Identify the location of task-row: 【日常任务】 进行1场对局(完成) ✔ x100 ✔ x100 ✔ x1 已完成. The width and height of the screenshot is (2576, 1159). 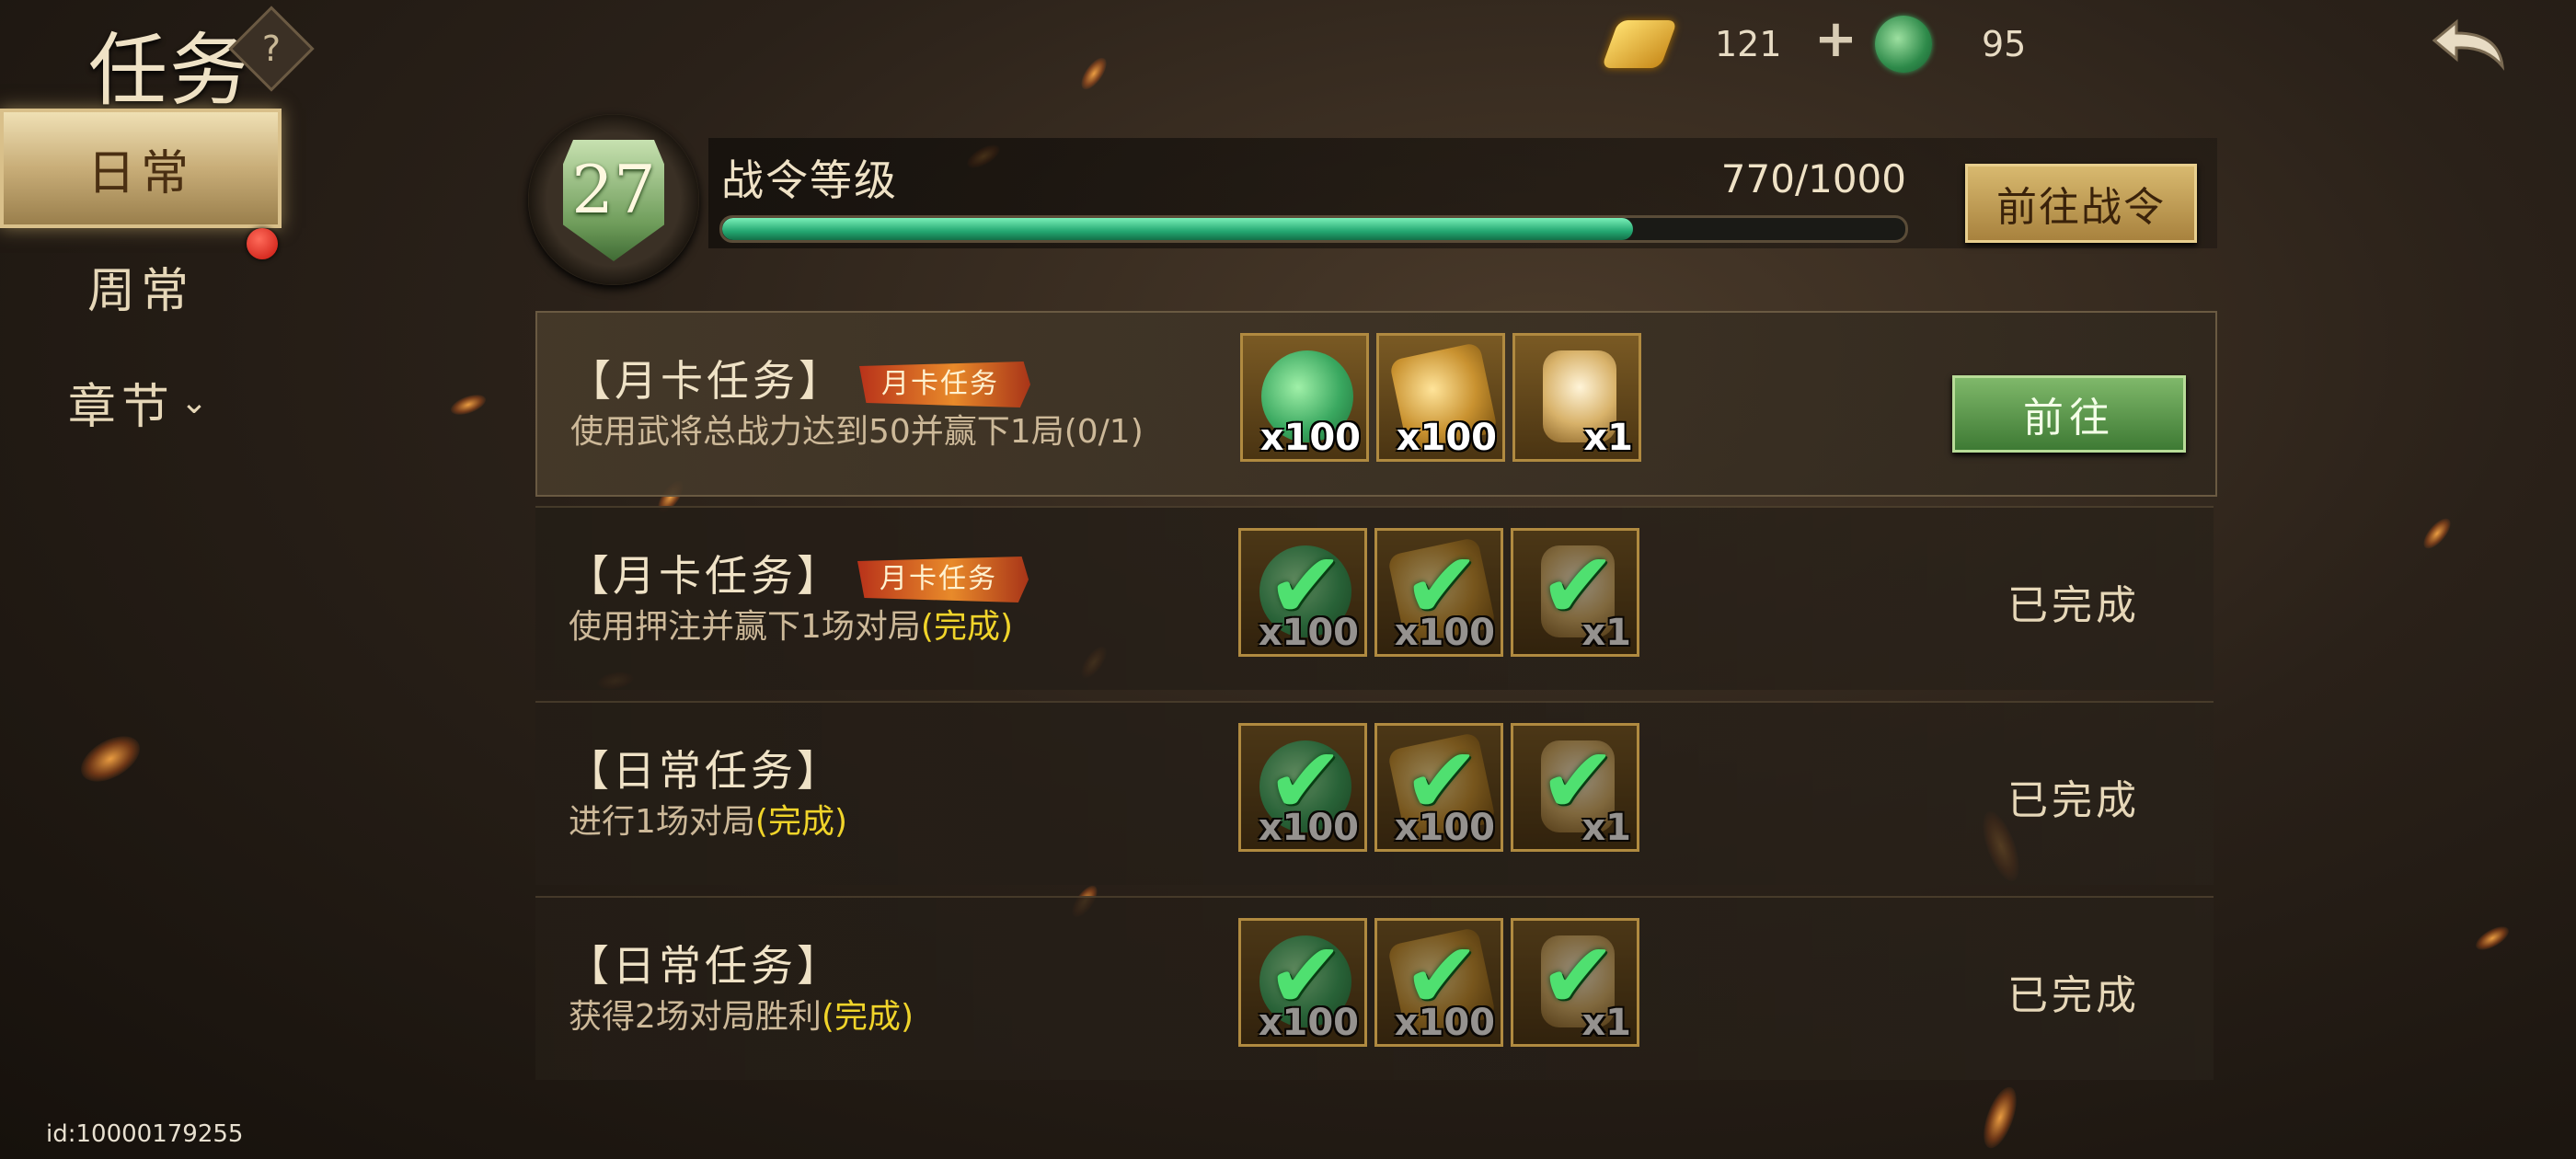
(1374, 793).